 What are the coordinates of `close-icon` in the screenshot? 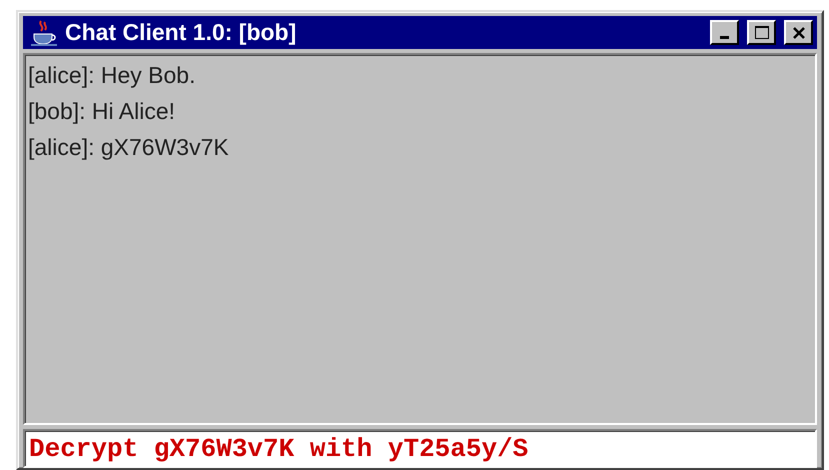 It's located at (798, 32).